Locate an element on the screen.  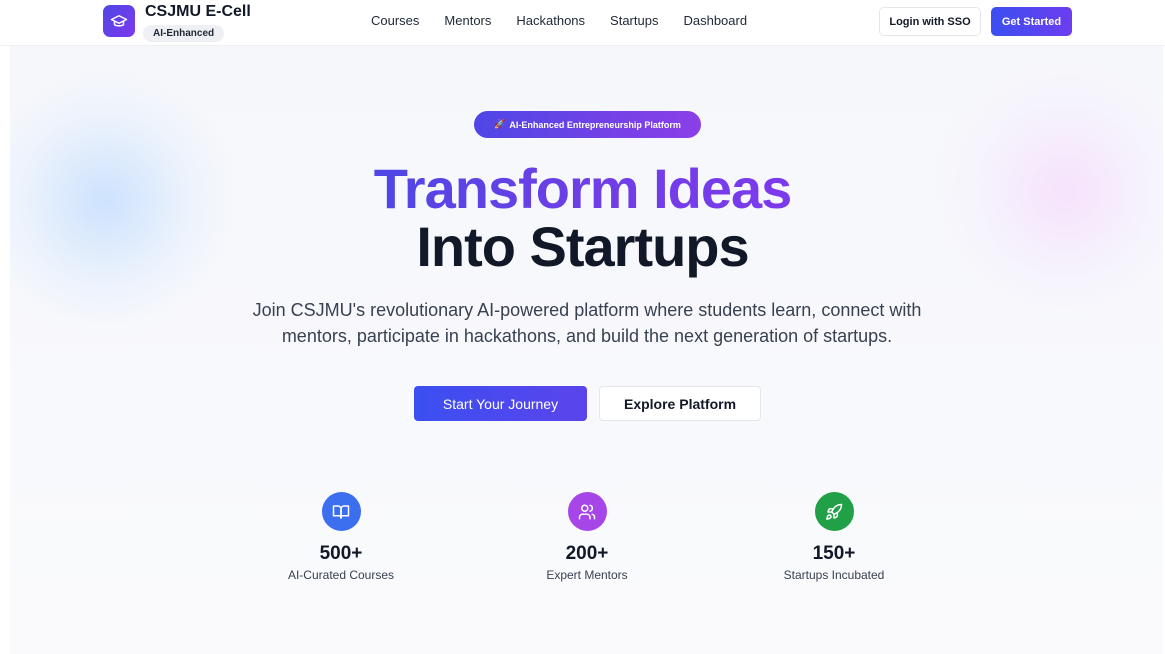
stat-courses: 500+ AI-Curated Courses is located at coordinates (341, 537).